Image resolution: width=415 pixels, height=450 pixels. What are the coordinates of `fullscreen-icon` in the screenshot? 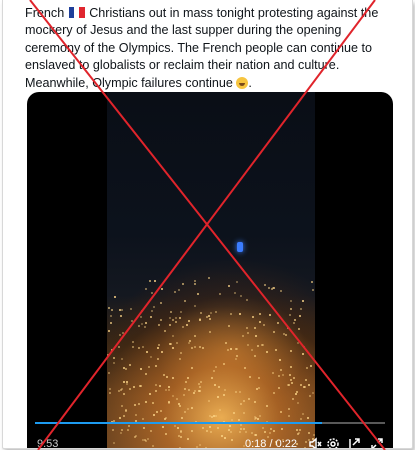 It's located at (377, 440).